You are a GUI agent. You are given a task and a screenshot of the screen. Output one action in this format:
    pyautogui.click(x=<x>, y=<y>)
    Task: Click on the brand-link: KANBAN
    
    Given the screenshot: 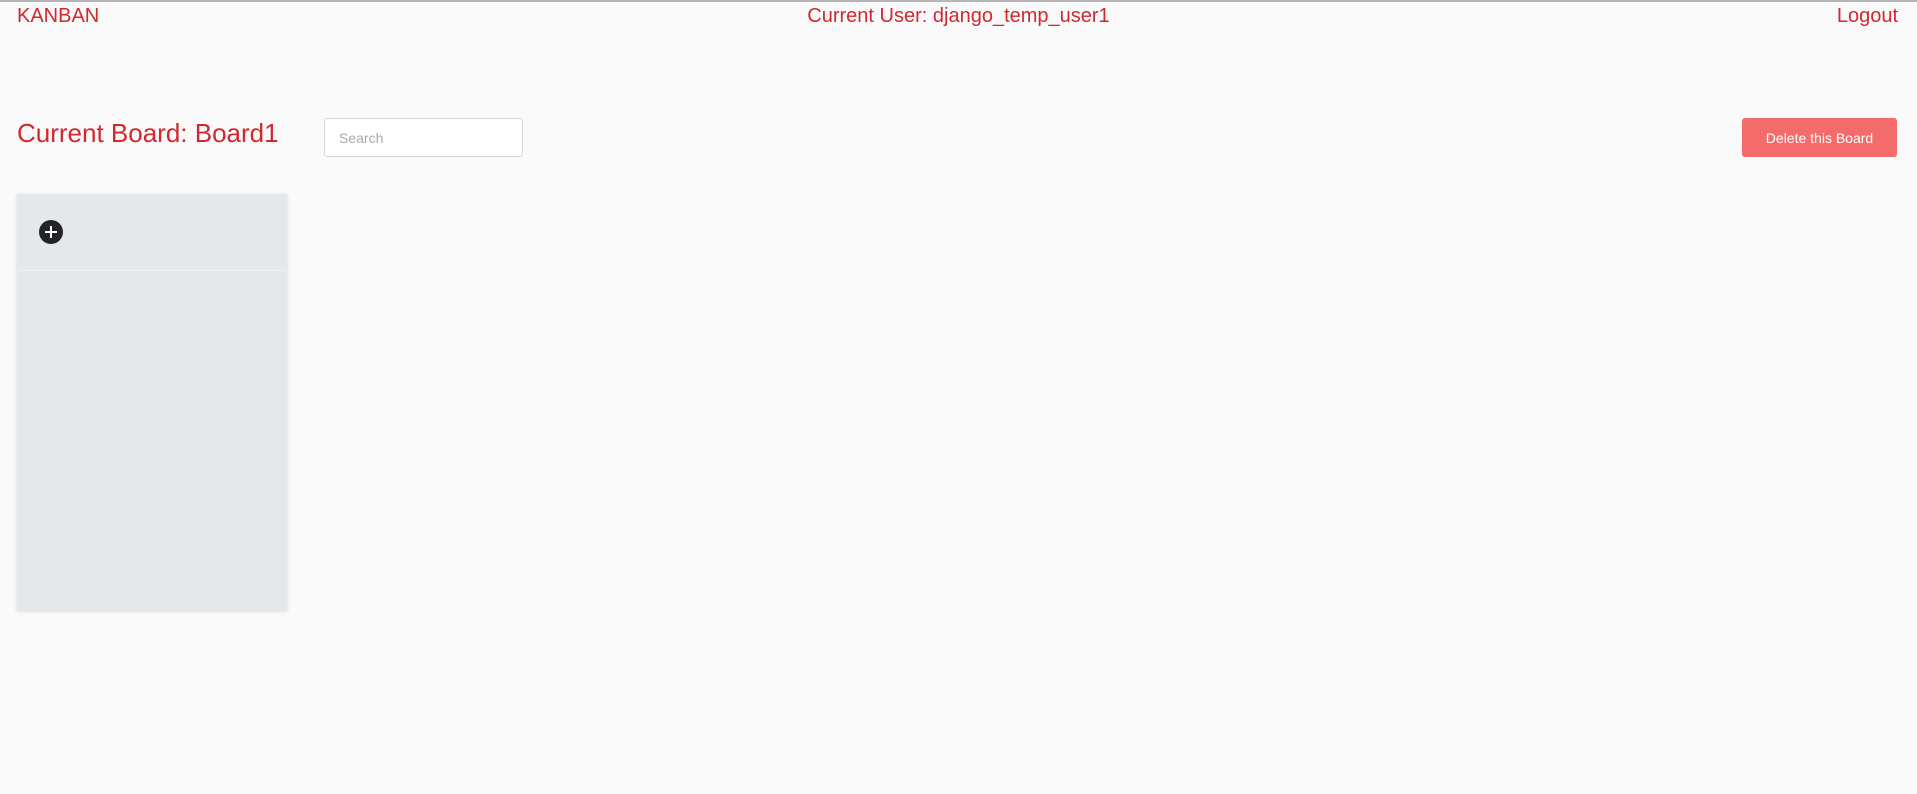 What is the action you would take?
    pyautogui.click(x=58, y=16)
    